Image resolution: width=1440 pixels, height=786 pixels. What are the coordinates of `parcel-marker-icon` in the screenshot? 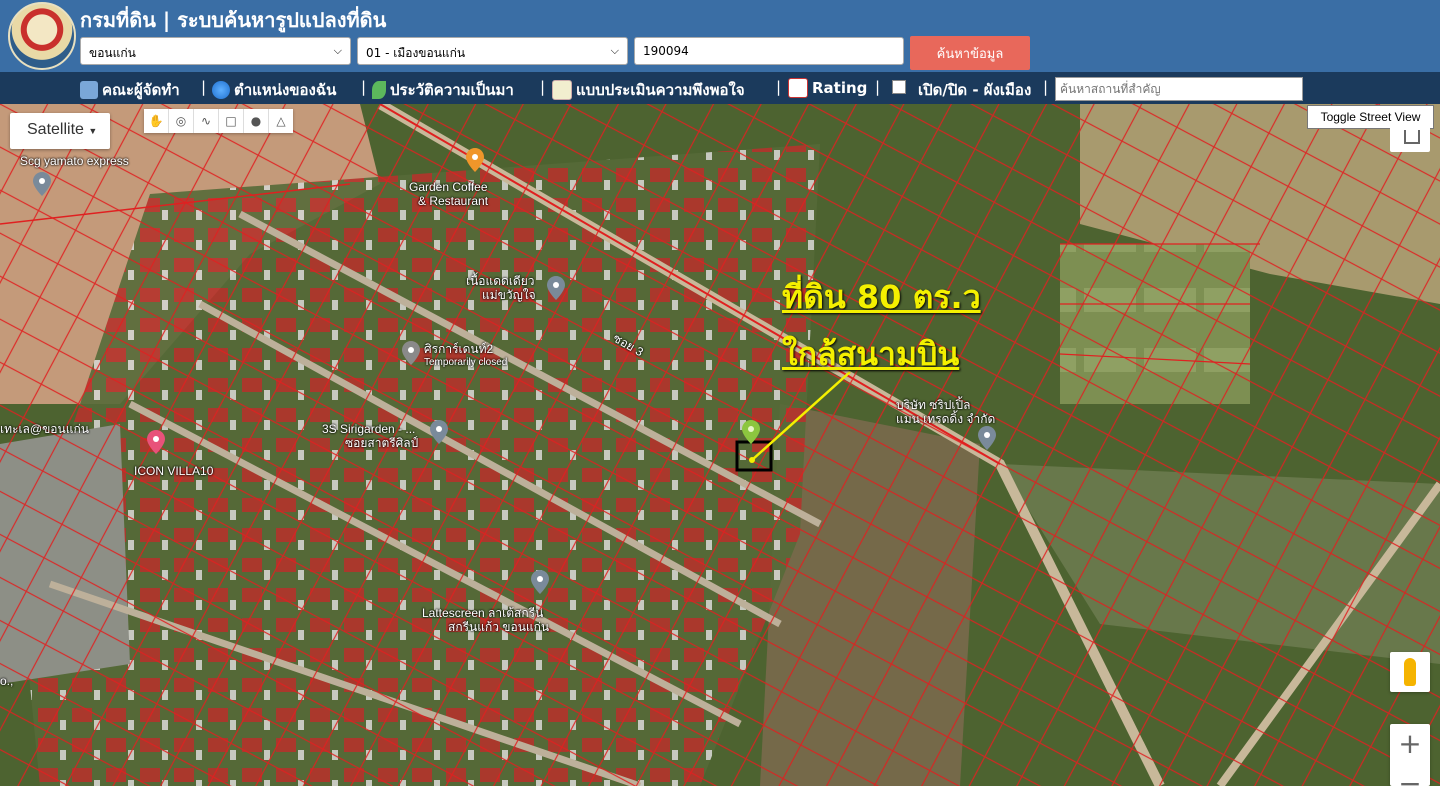 It's located at (751, 432).